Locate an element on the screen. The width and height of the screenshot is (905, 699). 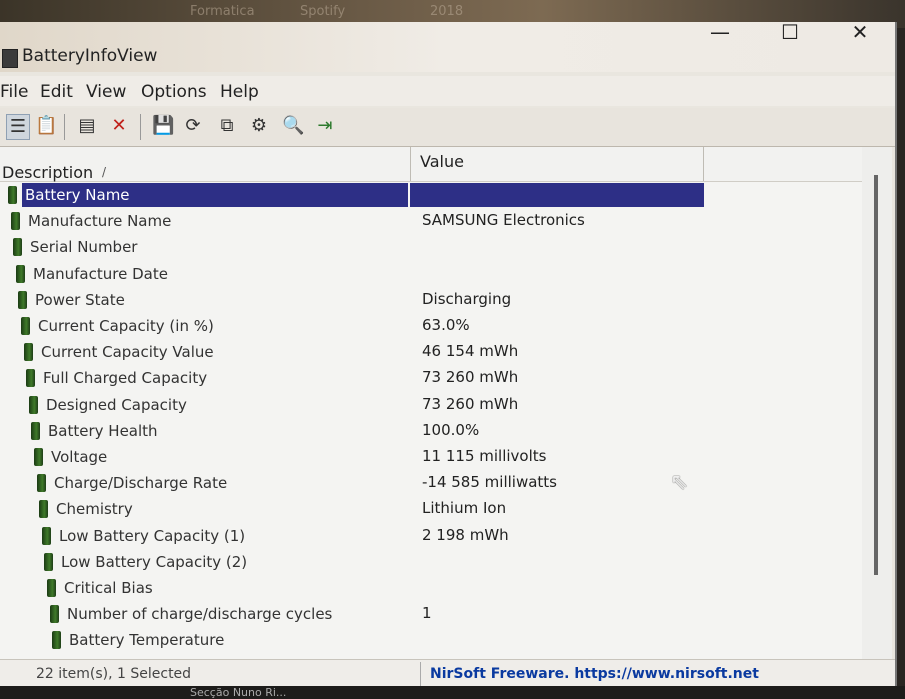
menu-file: File is located at coordinates (14, 92).